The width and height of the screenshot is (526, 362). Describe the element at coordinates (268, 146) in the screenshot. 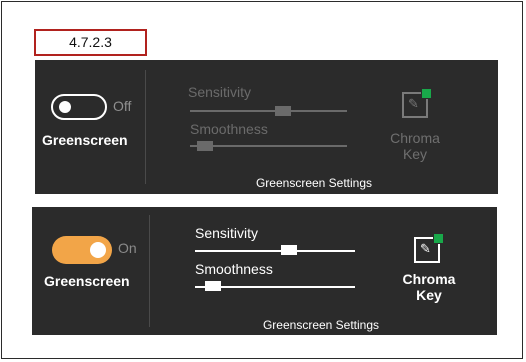

I see `smoothness-slider` at that location.